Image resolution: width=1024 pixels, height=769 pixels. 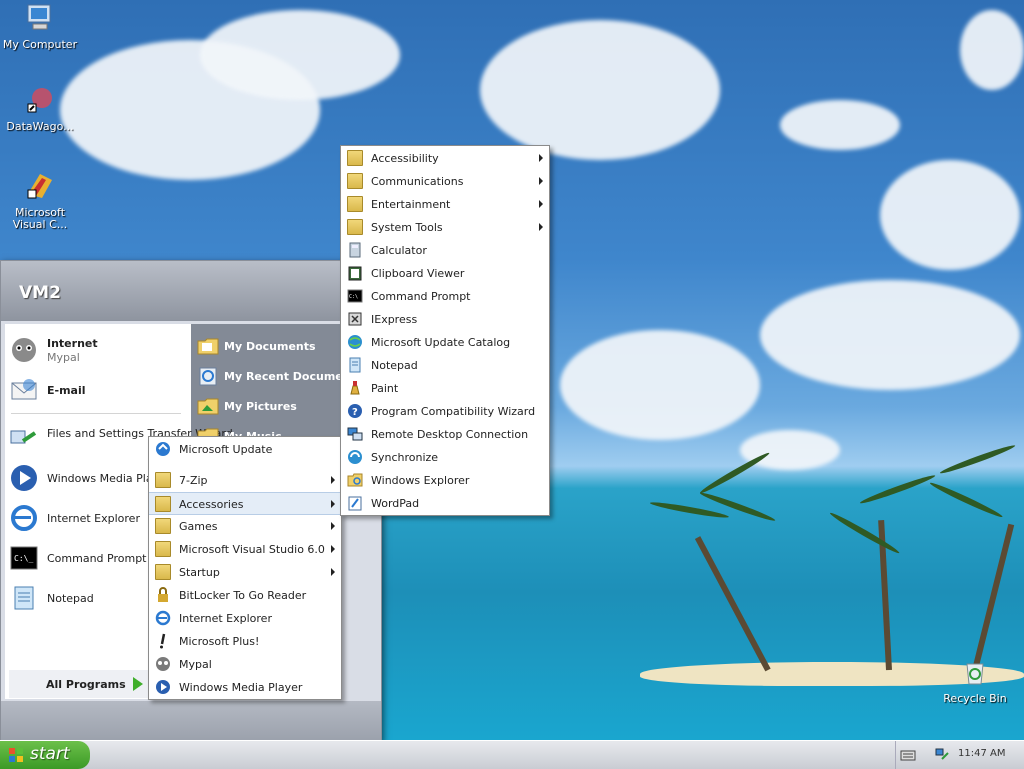 What do you see at coordinates (163, 594) in the screenshot?
I see `bitlocker-icon` at bounding box center [163, 594].